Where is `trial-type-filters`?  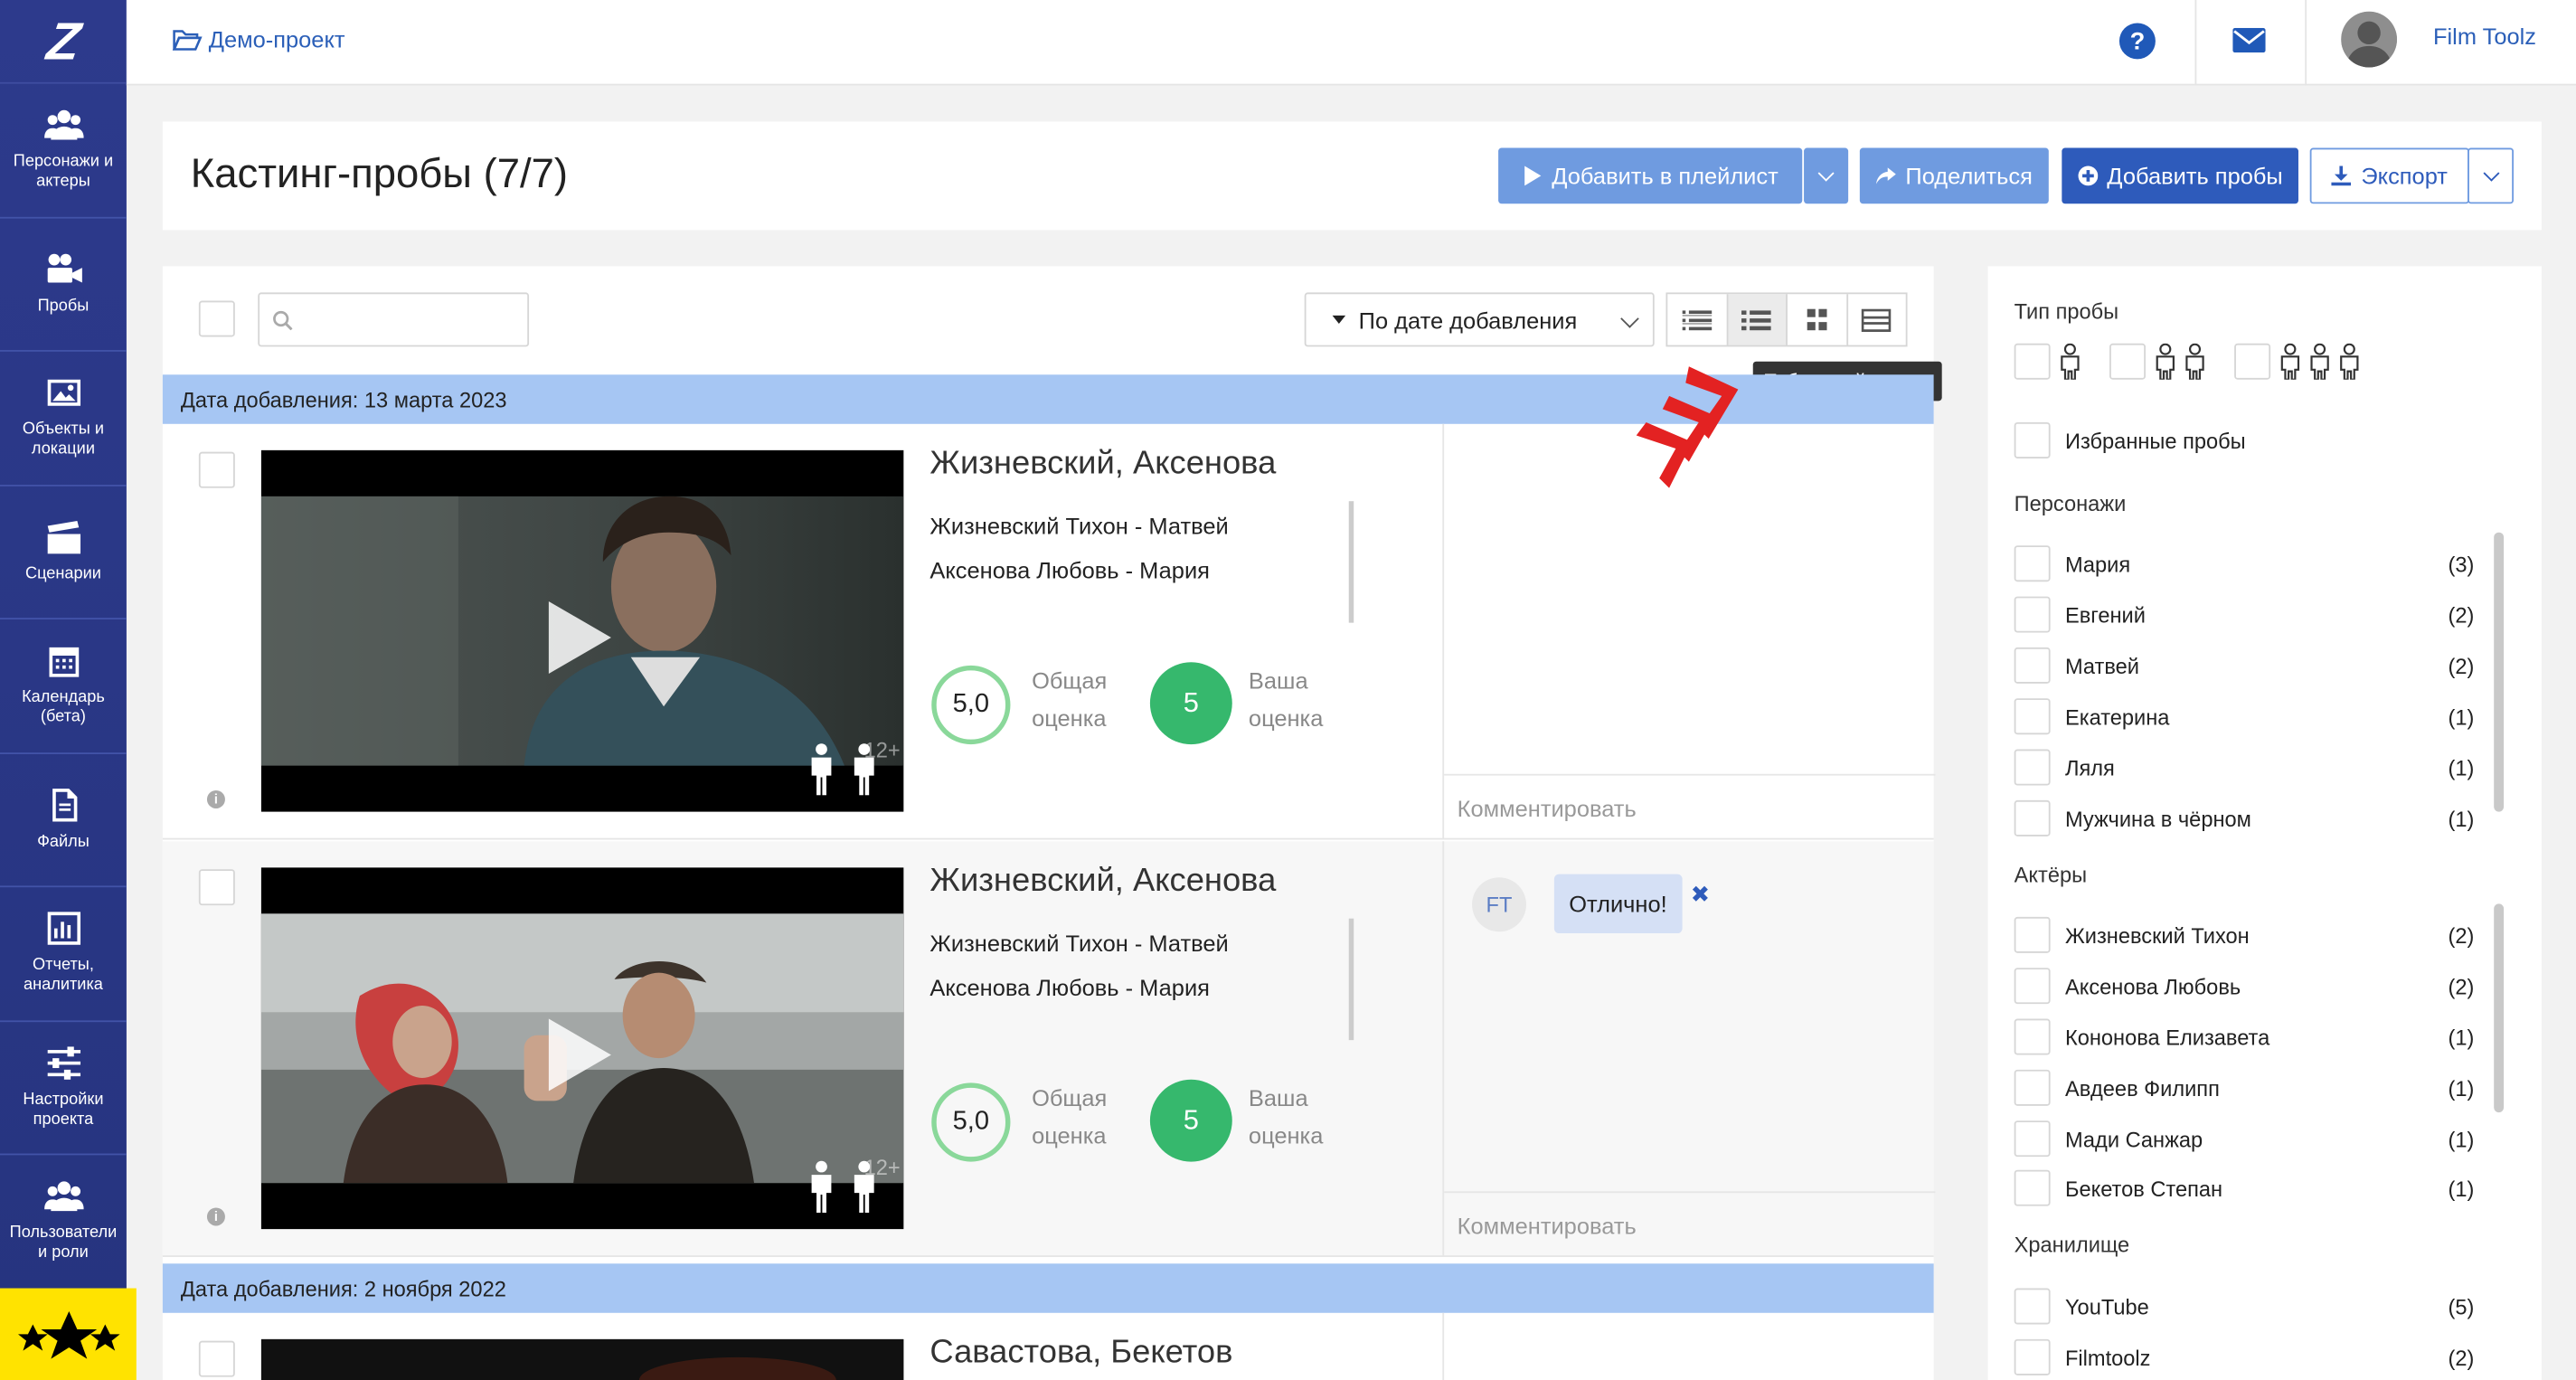 trial-type-filters is located at coordinates (2188, 361).